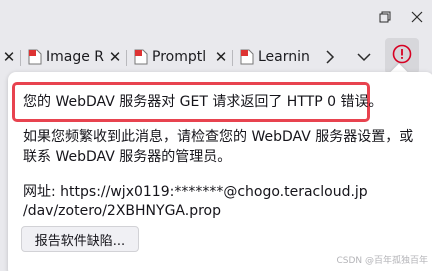 Image resolution: width=432 pixels, height=271 pixels. Describe the element at coordinates (216, 18) in the screenshot. I see `title-bar` at that location.